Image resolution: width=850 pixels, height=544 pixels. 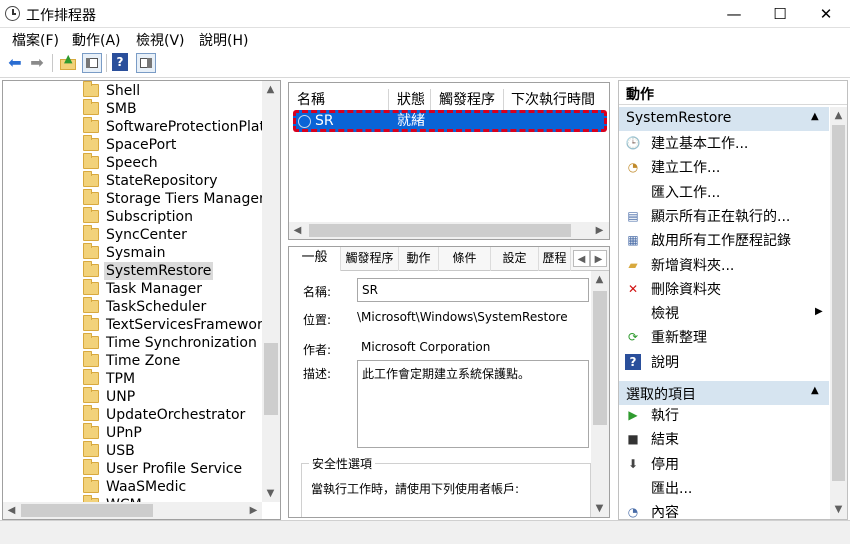 I want to click on description-label: 描述:, so click(x=317, y=374).